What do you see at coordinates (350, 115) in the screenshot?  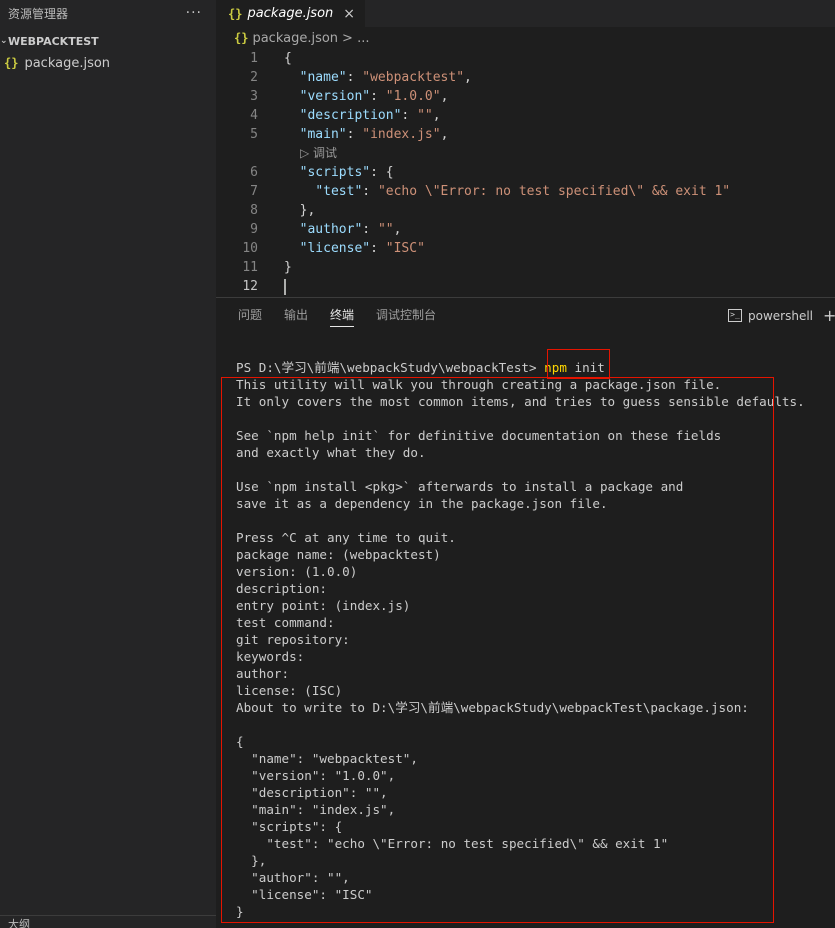 I see `token: "description"` at bounding box center [350, 115].